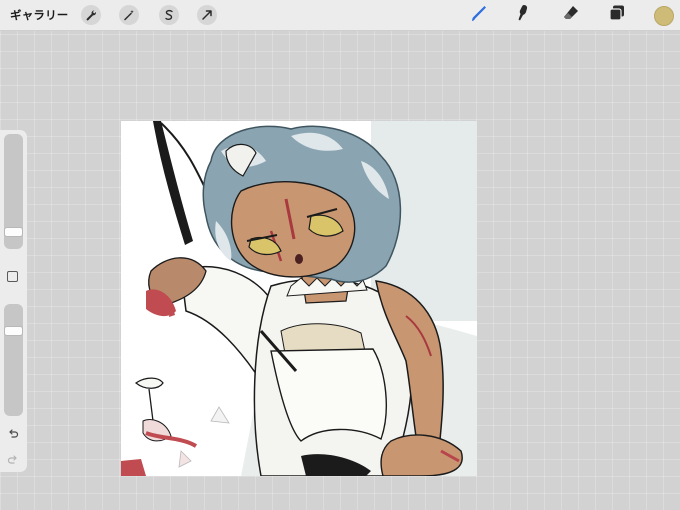 The image size is (680, 510). I want to click on selection-button, so click(169, 15).